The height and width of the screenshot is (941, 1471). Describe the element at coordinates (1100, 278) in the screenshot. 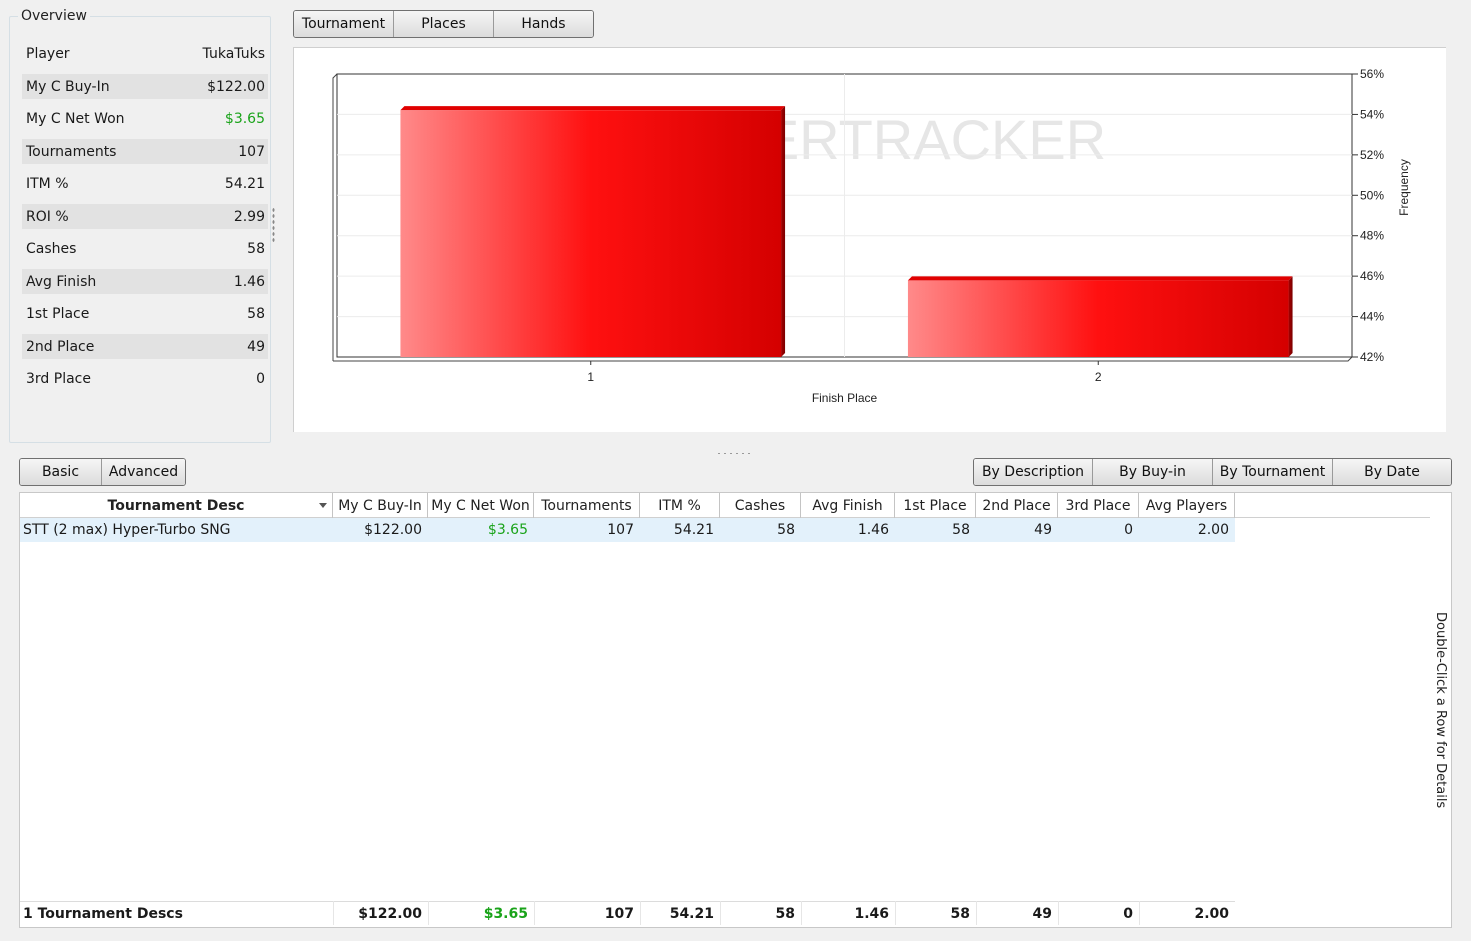

I see `bar-top-face` at that location.